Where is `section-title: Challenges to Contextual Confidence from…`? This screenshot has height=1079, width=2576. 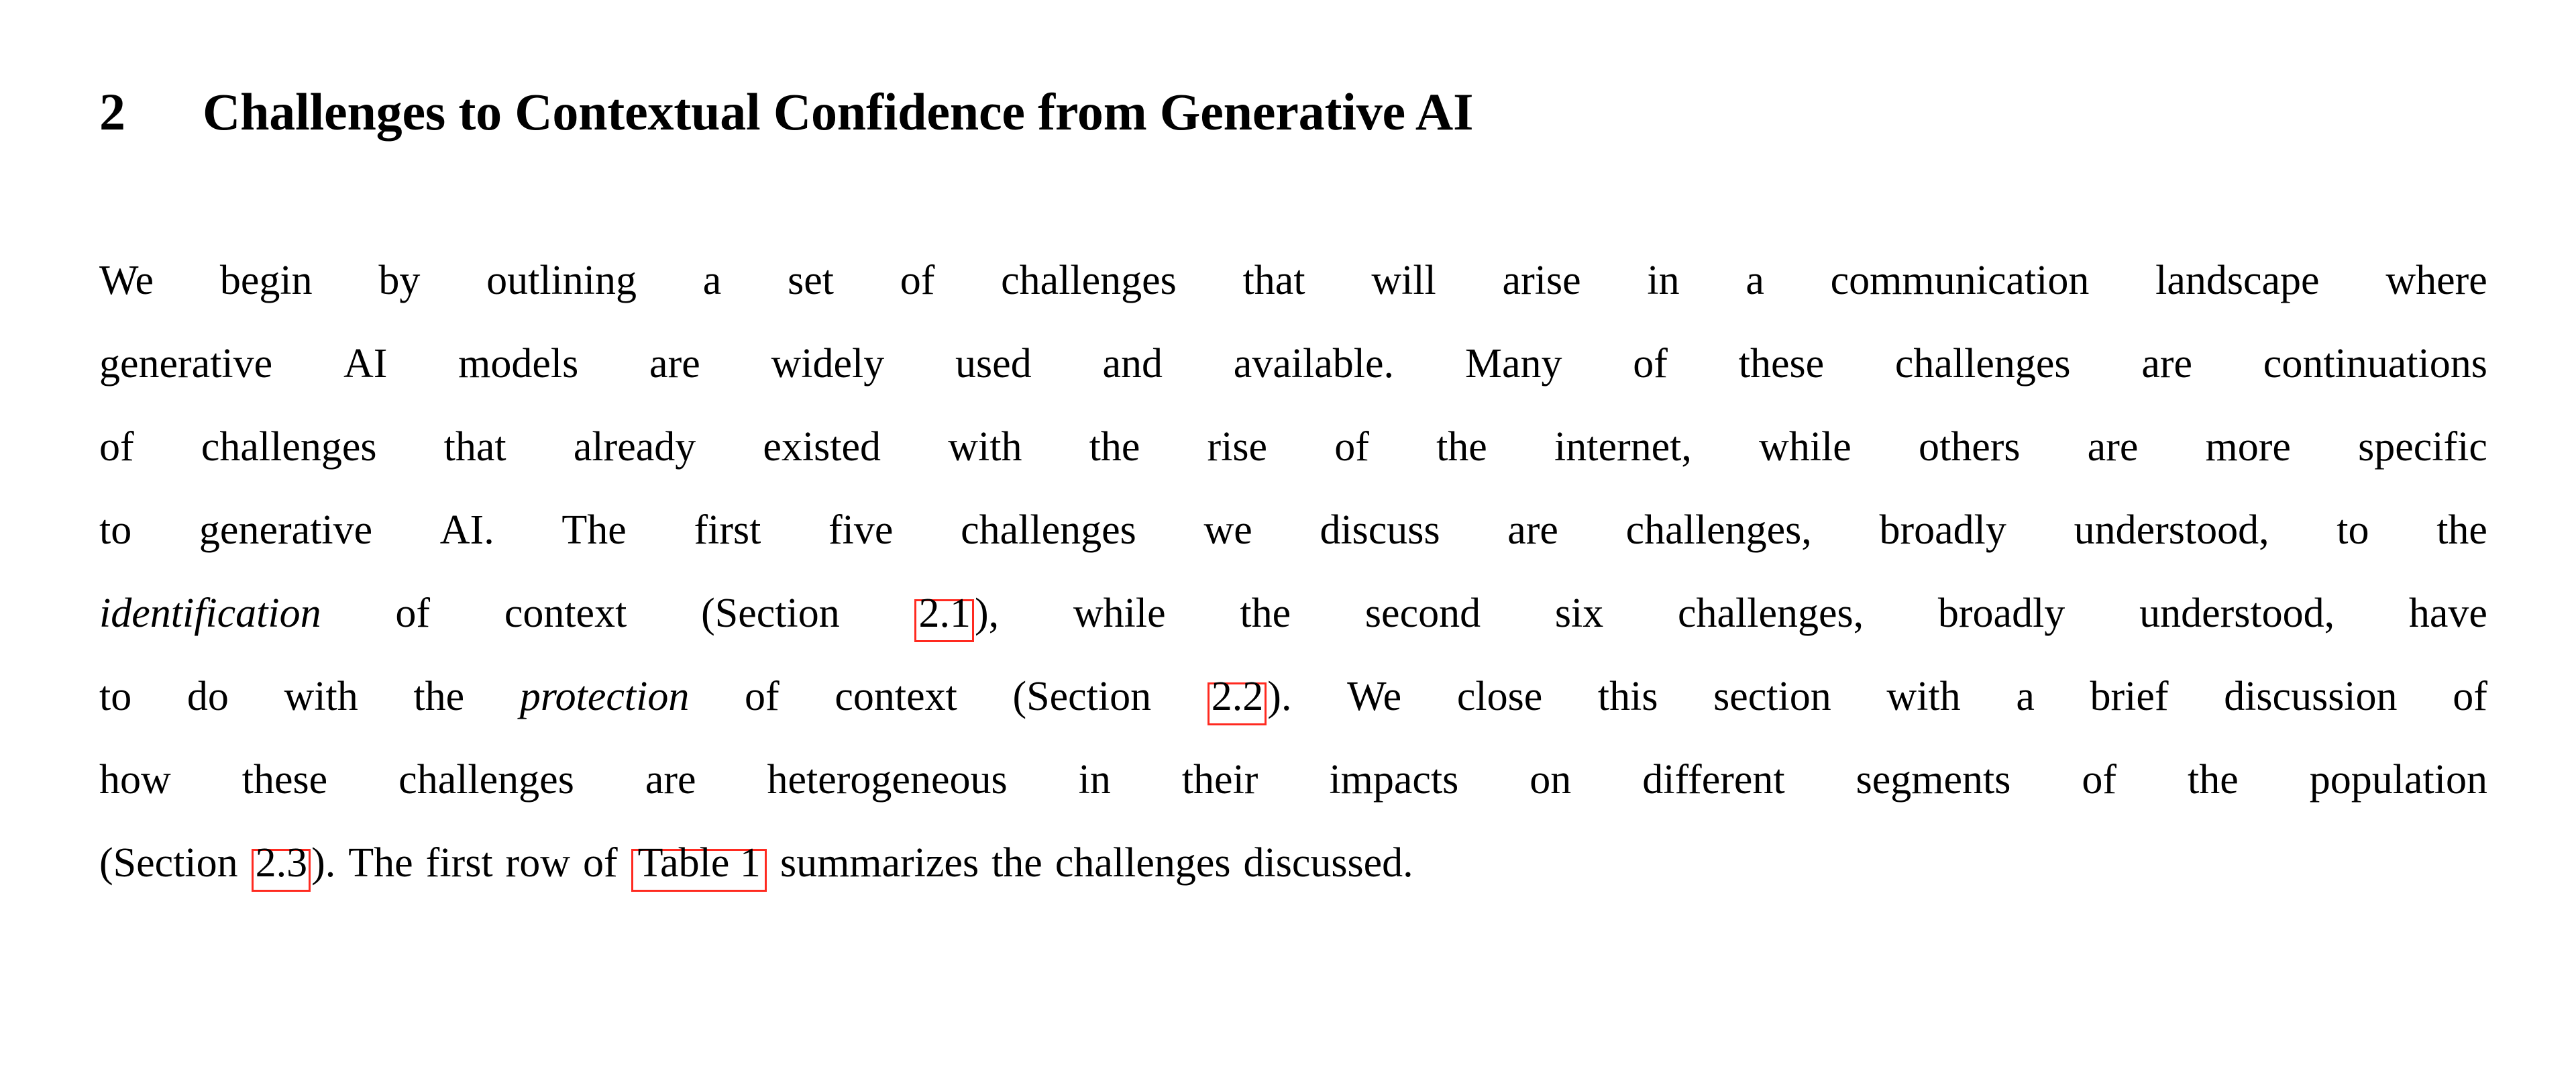 section-title: Challenges to Contextual Confidence from… is located at coordinates (838, 112).